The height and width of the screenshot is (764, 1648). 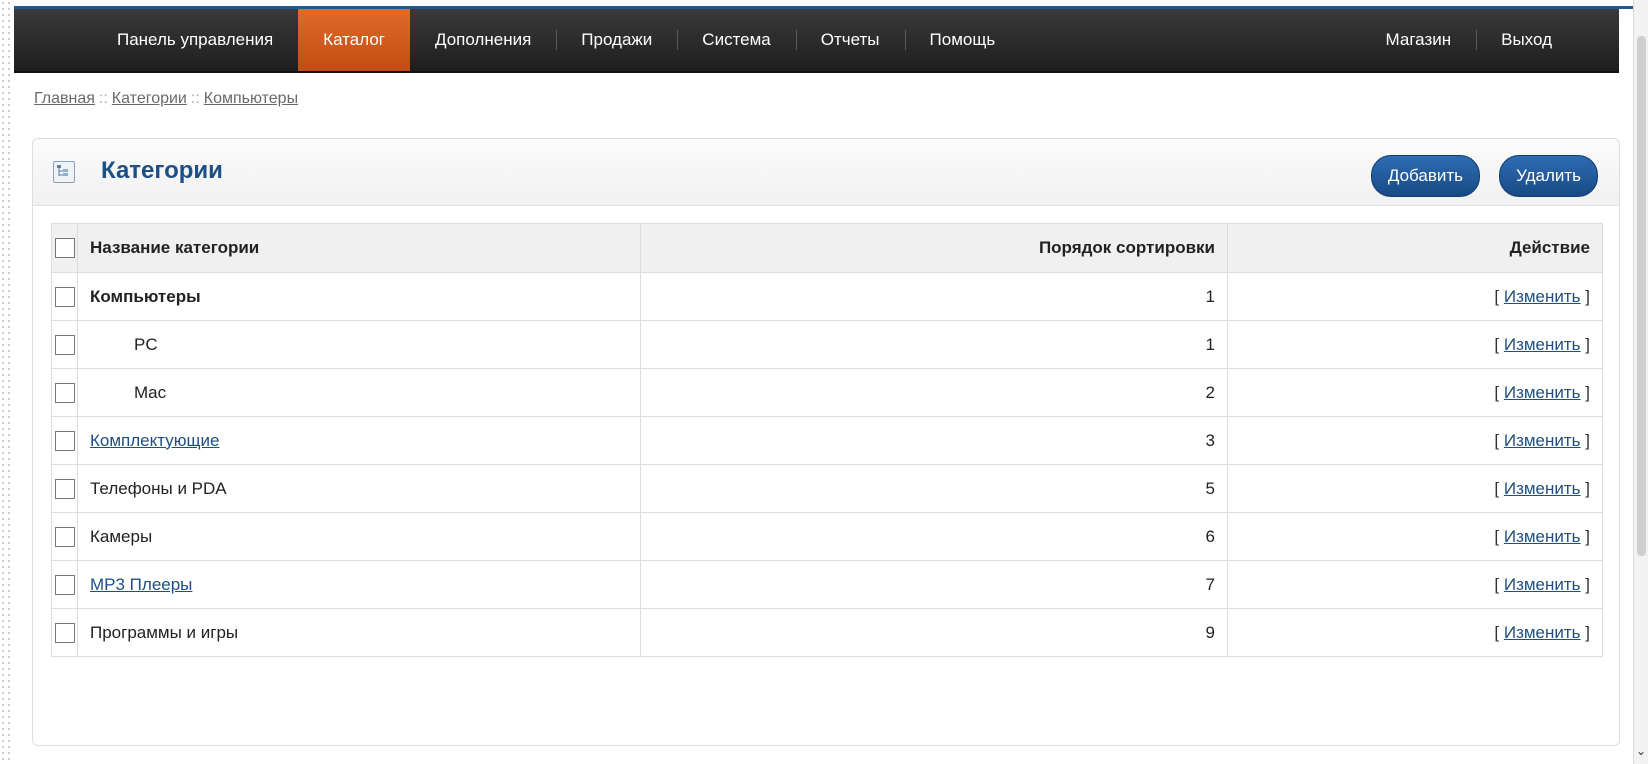 I want to click on table-row: Mac 2[ Изменить ], so click(x=827, y=392).